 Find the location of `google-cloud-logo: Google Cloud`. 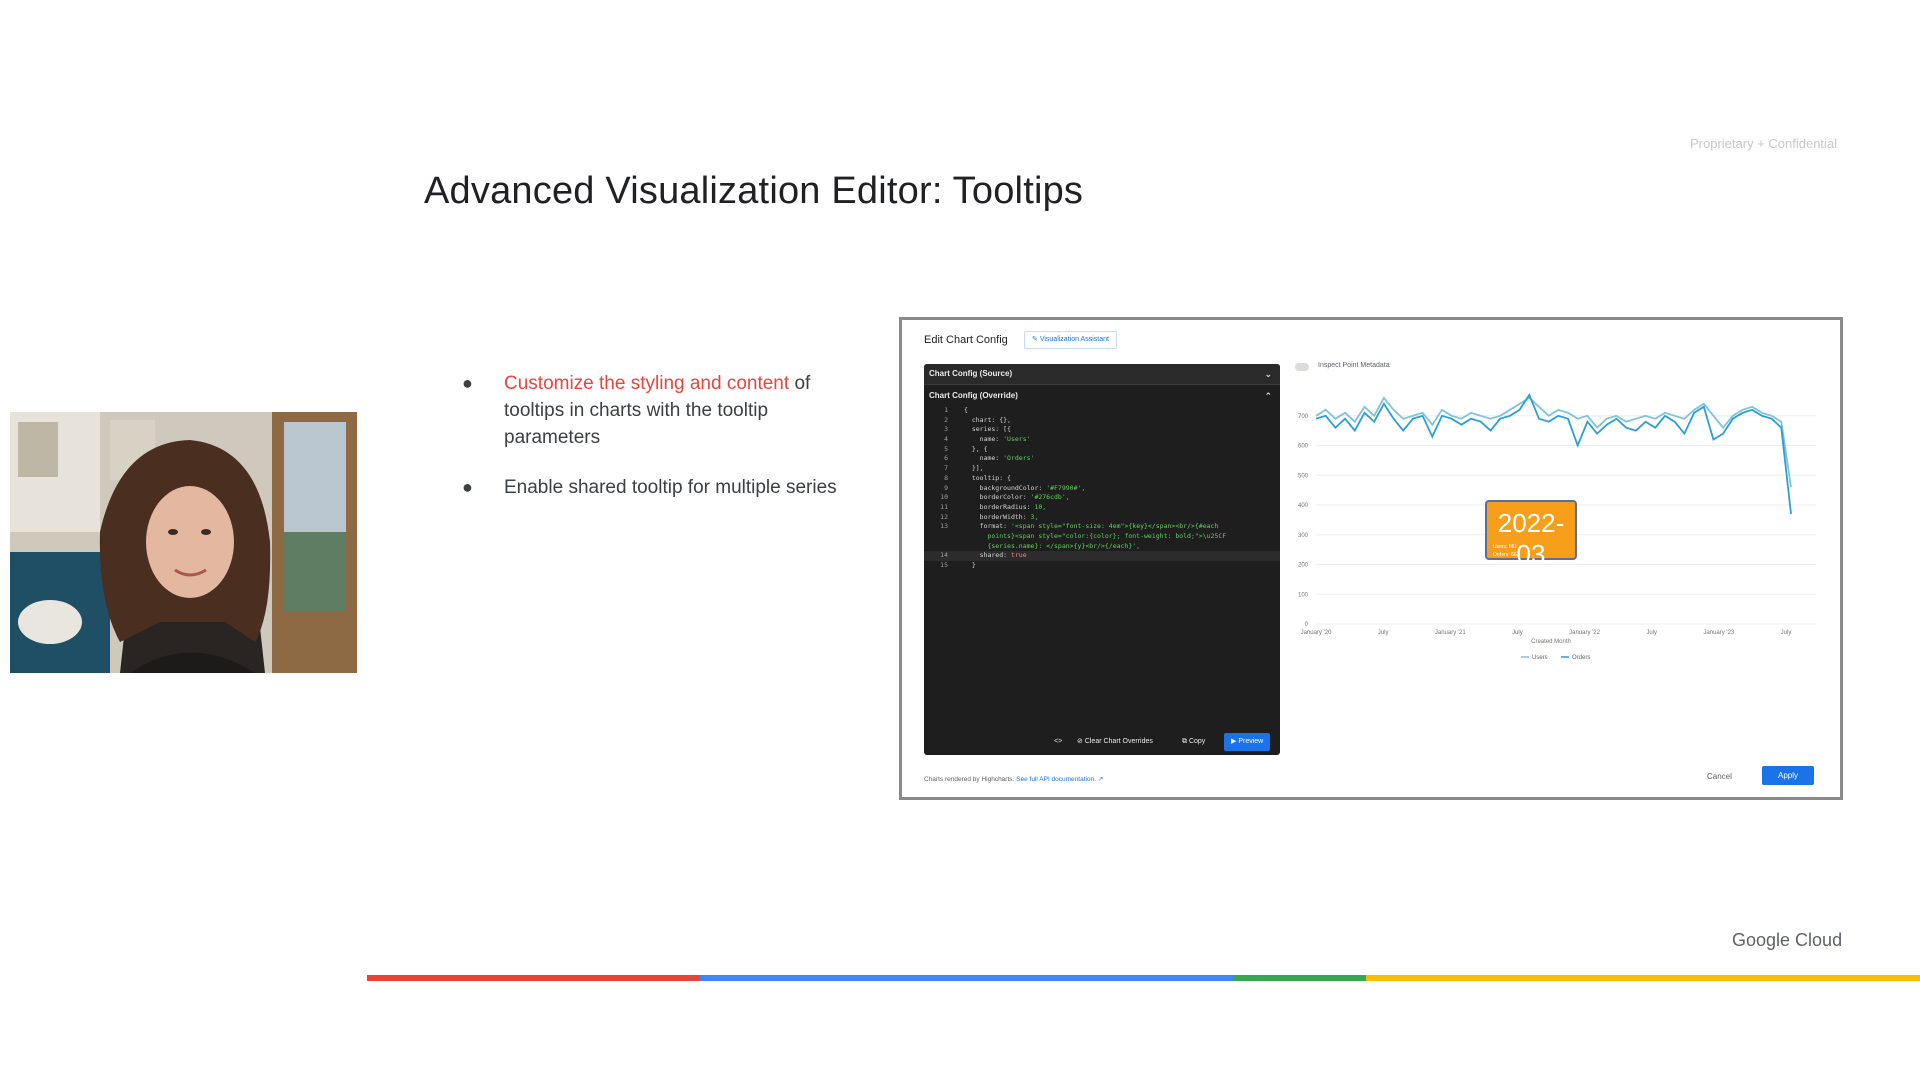

google-cloud-logo: Google Cloud is located at coordinates (1787, 940).